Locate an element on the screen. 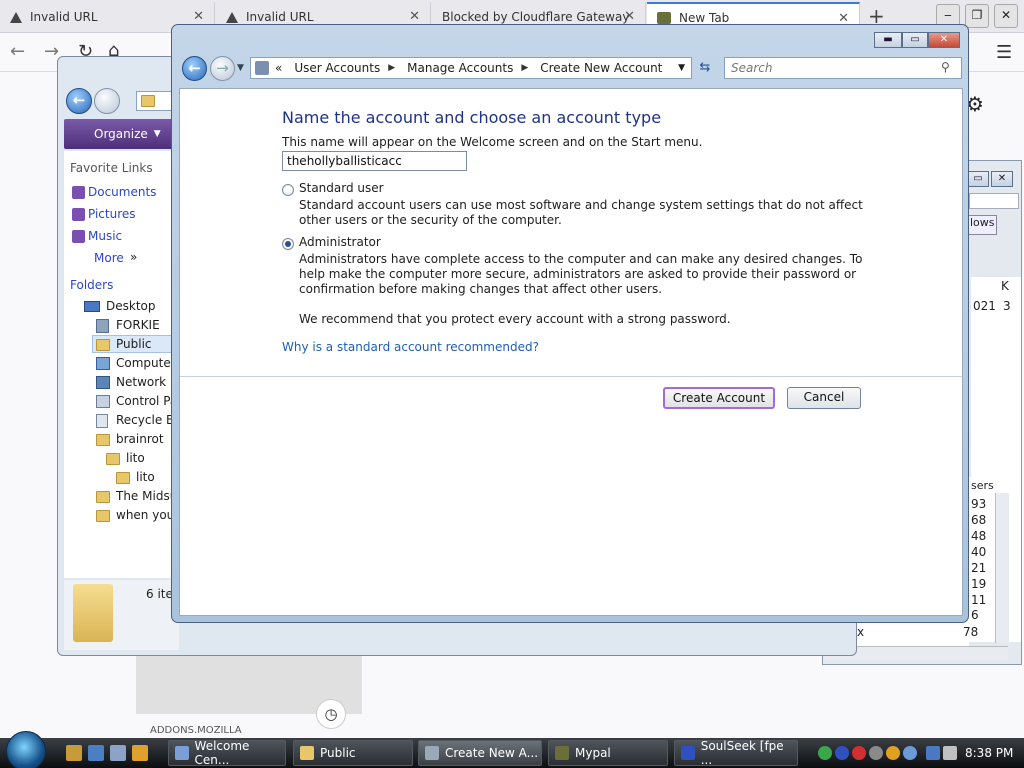 The height and width of the screenshot is (768, 1024). forward-arrow-icon: → is located at coordinates (222, 68).